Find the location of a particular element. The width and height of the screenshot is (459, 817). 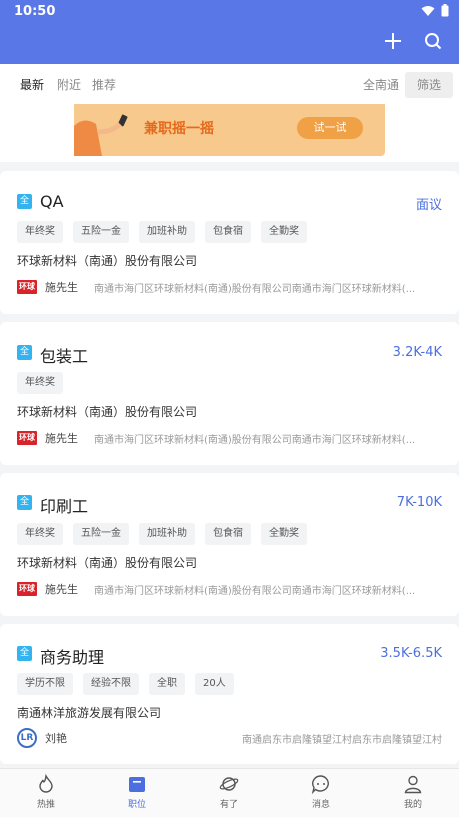

company-logo: LR is located at coordinates (27, 738).